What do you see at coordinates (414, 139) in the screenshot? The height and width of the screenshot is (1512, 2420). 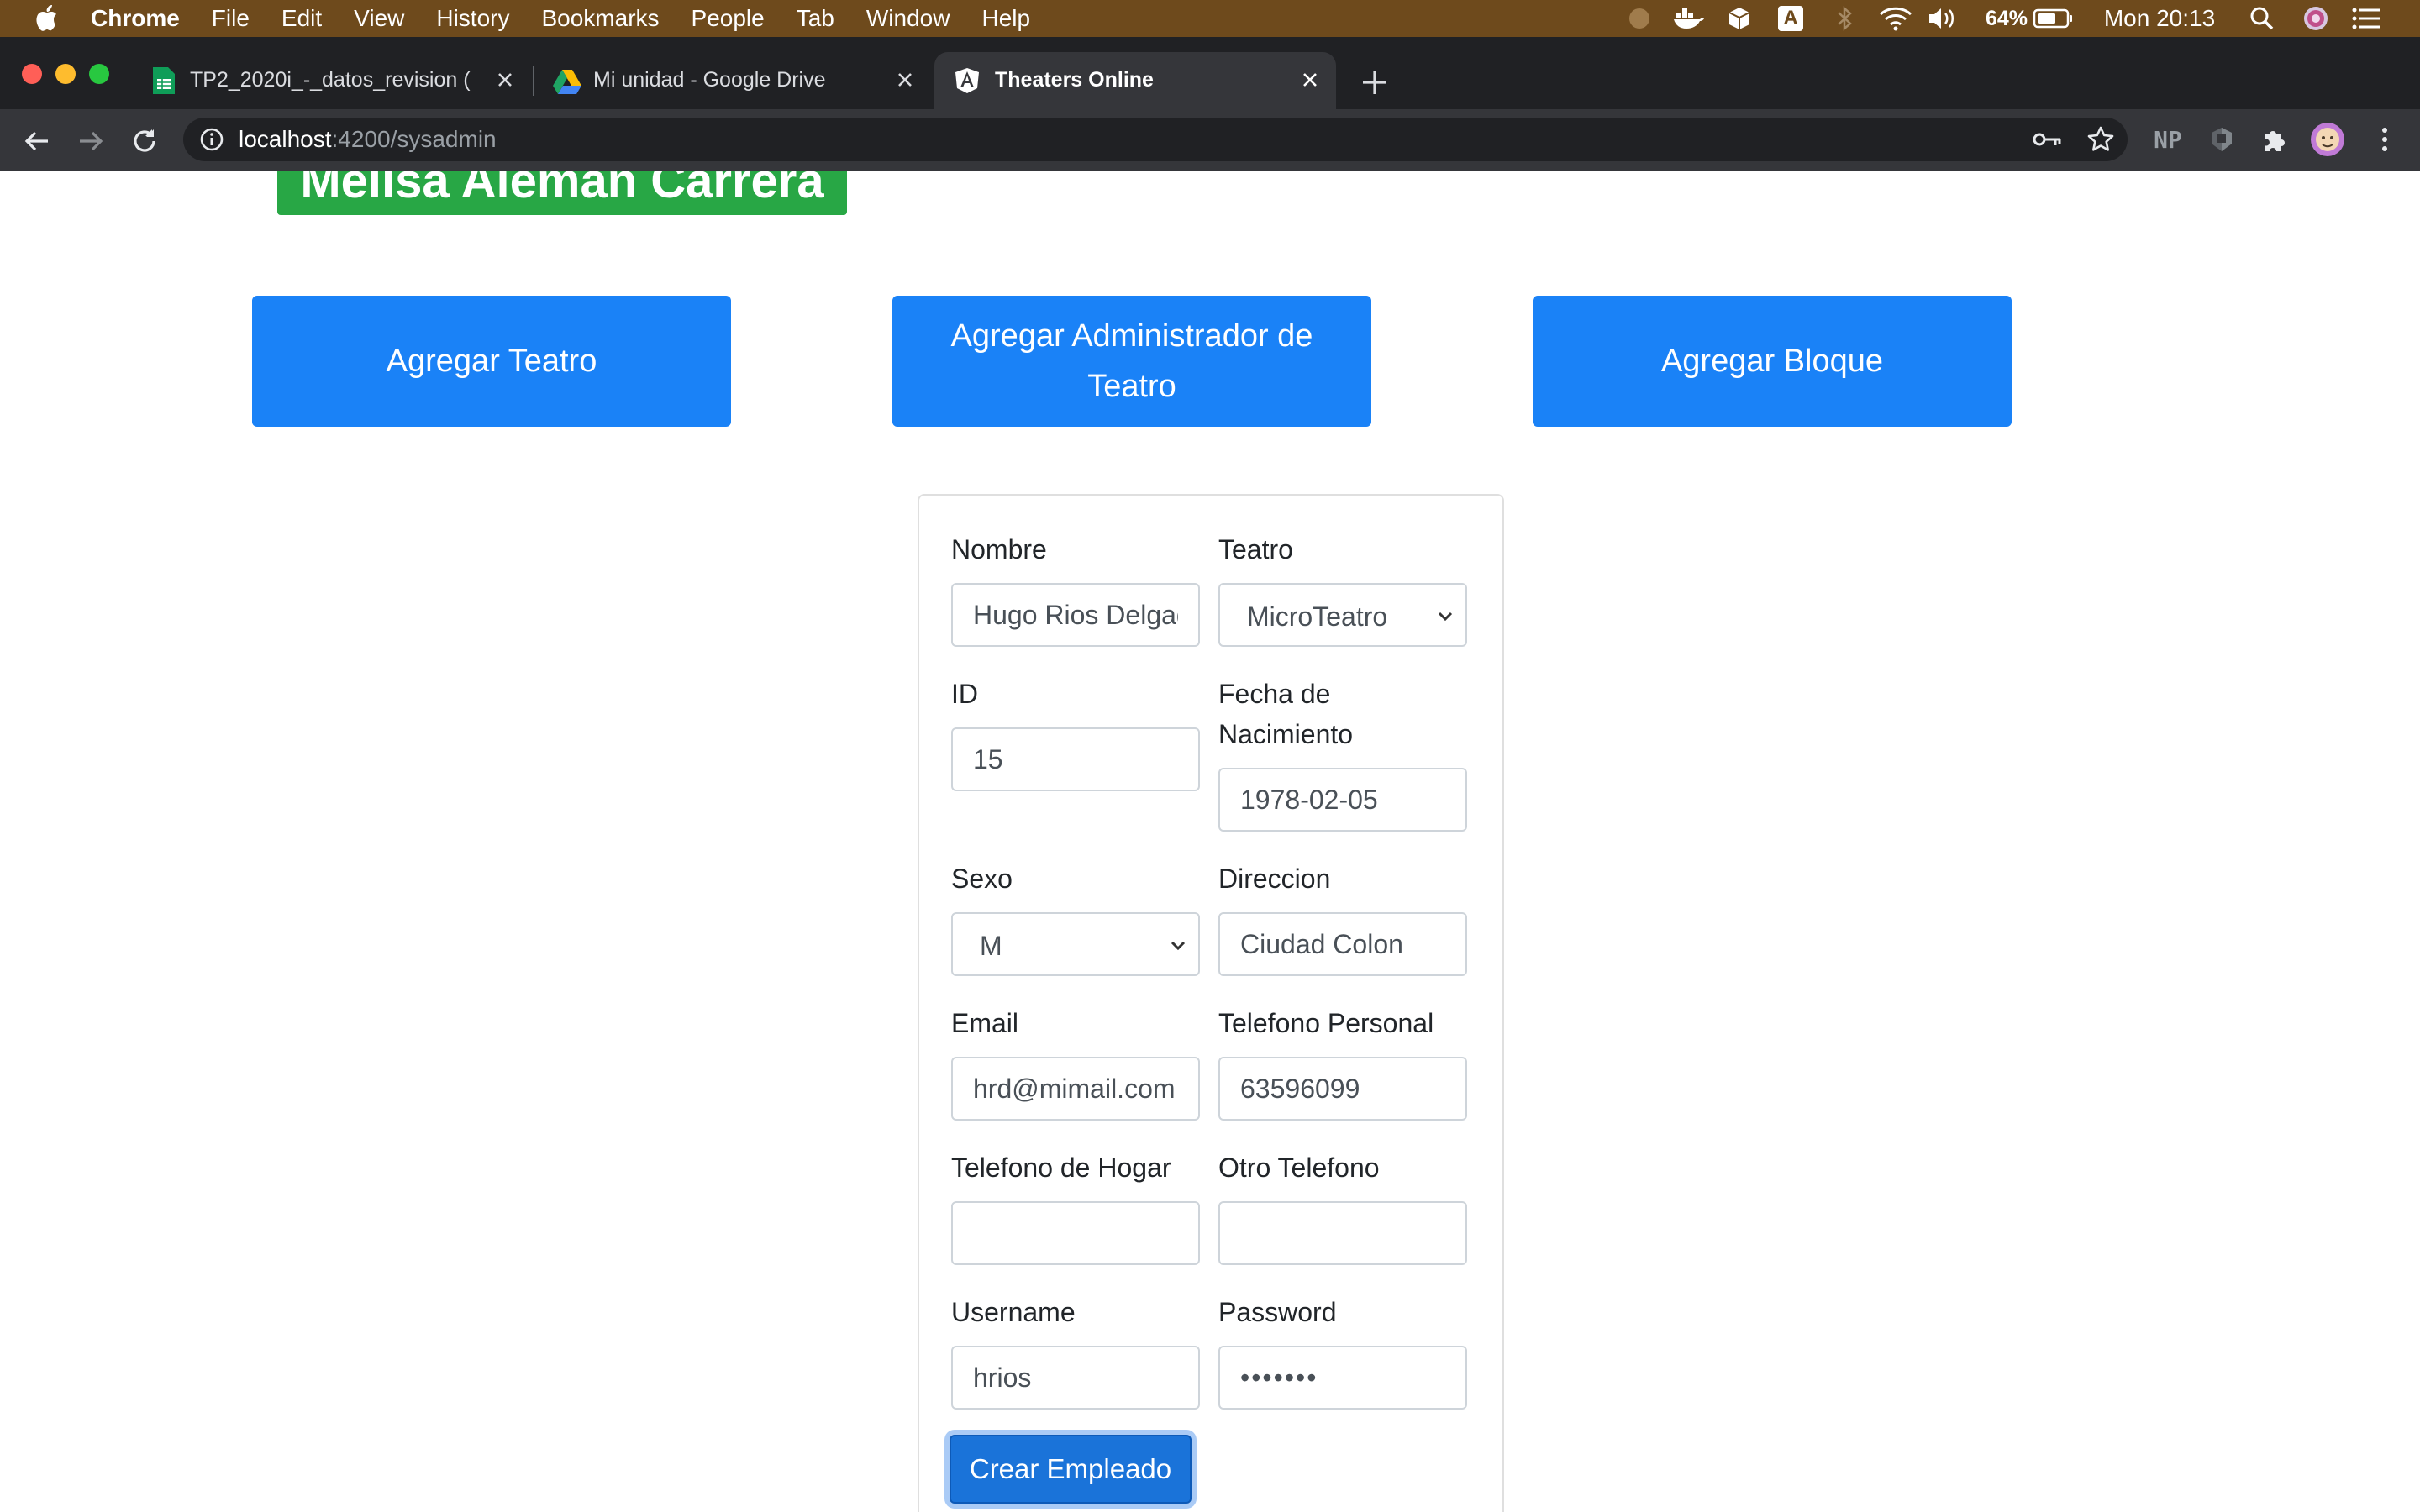 I see `url-path: :4200/sysadmin` at bounding box center [414, 139].